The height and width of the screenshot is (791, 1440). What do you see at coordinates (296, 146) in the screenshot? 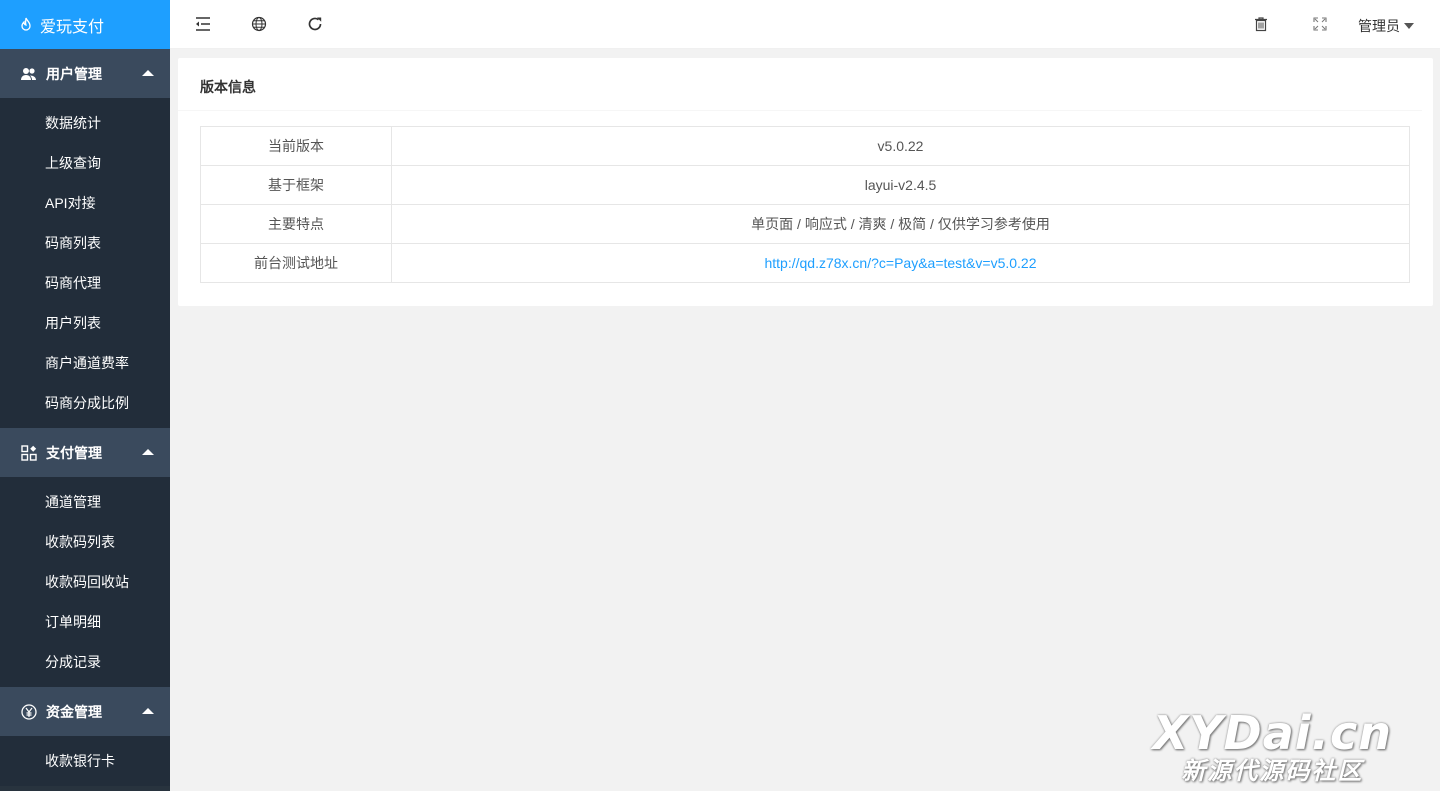
I see `row-key: 当前版本` at bounding box center [296, 146].